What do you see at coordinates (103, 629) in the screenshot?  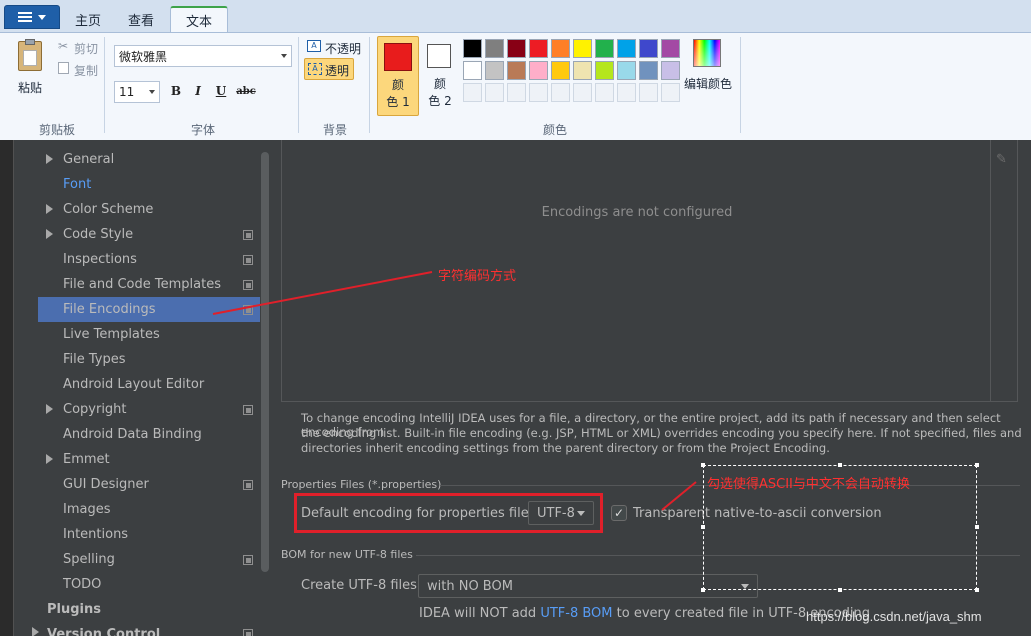 I see `tree-item-version-control: Version Control` at bounding box center [103, 629].